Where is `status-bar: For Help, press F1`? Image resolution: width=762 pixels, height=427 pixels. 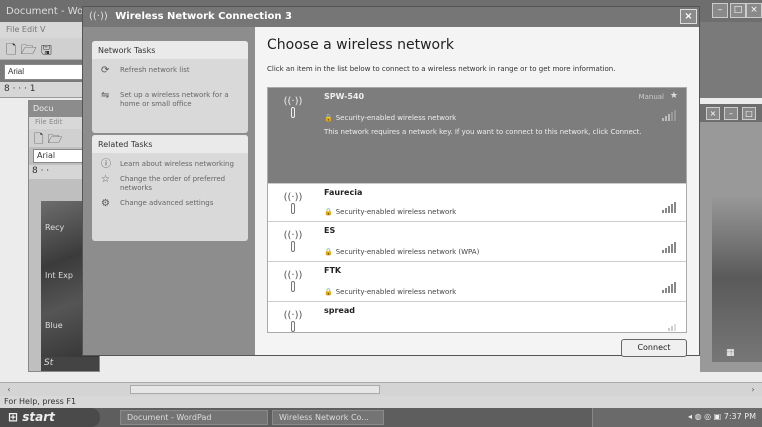 status-bar: For Help, press F1 is located at coordinates (381, 402).